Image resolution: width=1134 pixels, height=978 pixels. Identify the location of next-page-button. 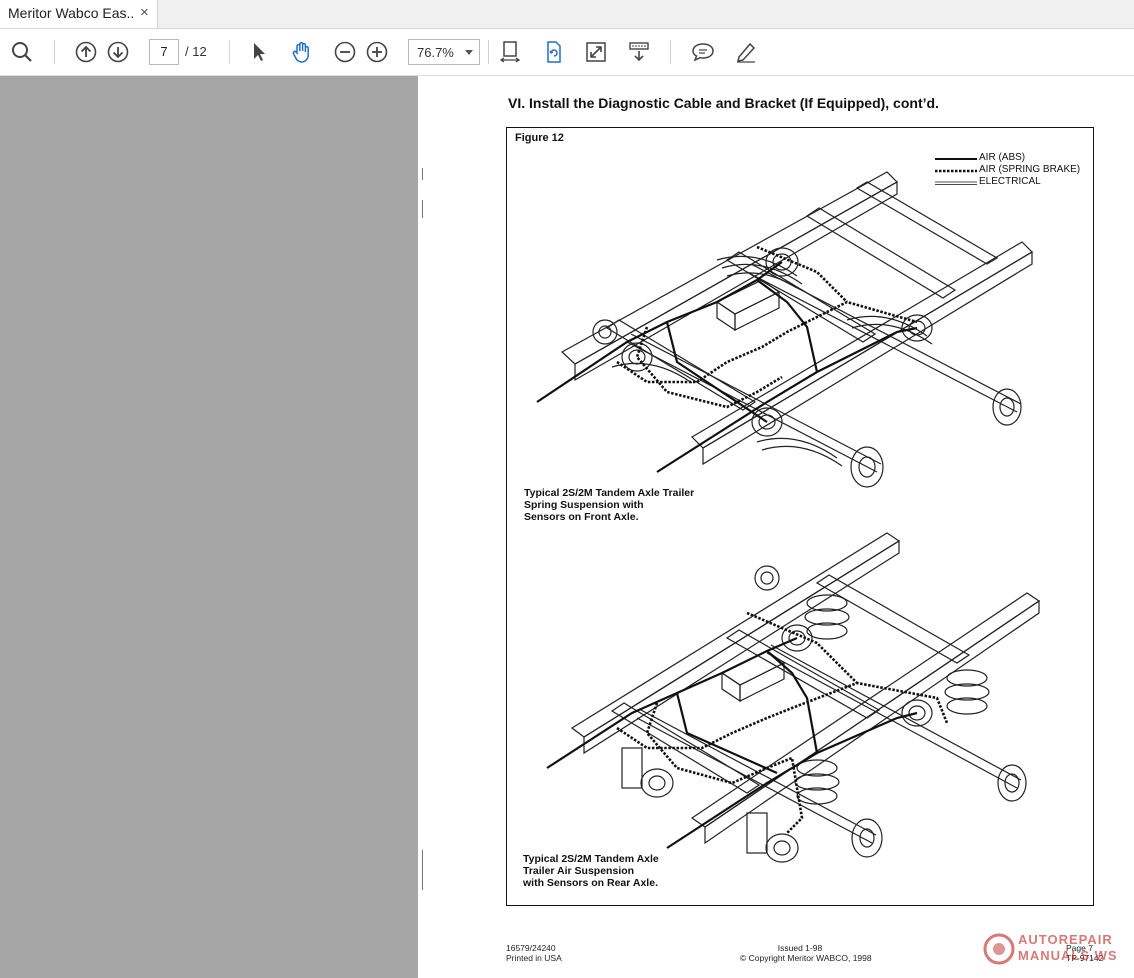
(118, 52).